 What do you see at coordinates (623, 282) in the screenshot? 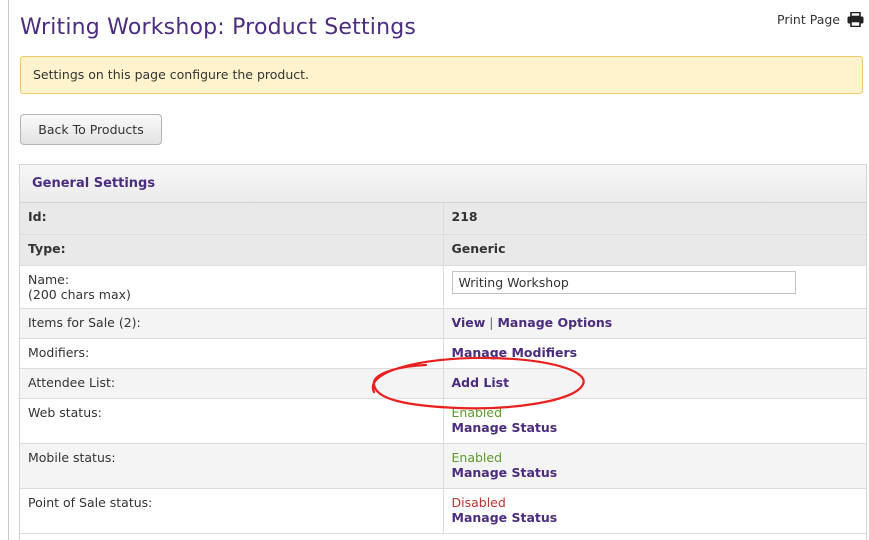
I see `name-input` at bounding box center [623, 282].